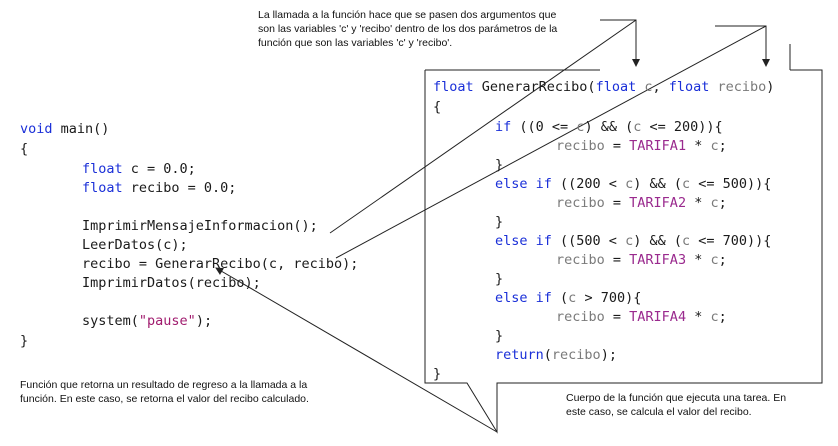 This screenshot has width=838, height=446. I want to click on main-code-line: system("pause");, so click(147, 321).